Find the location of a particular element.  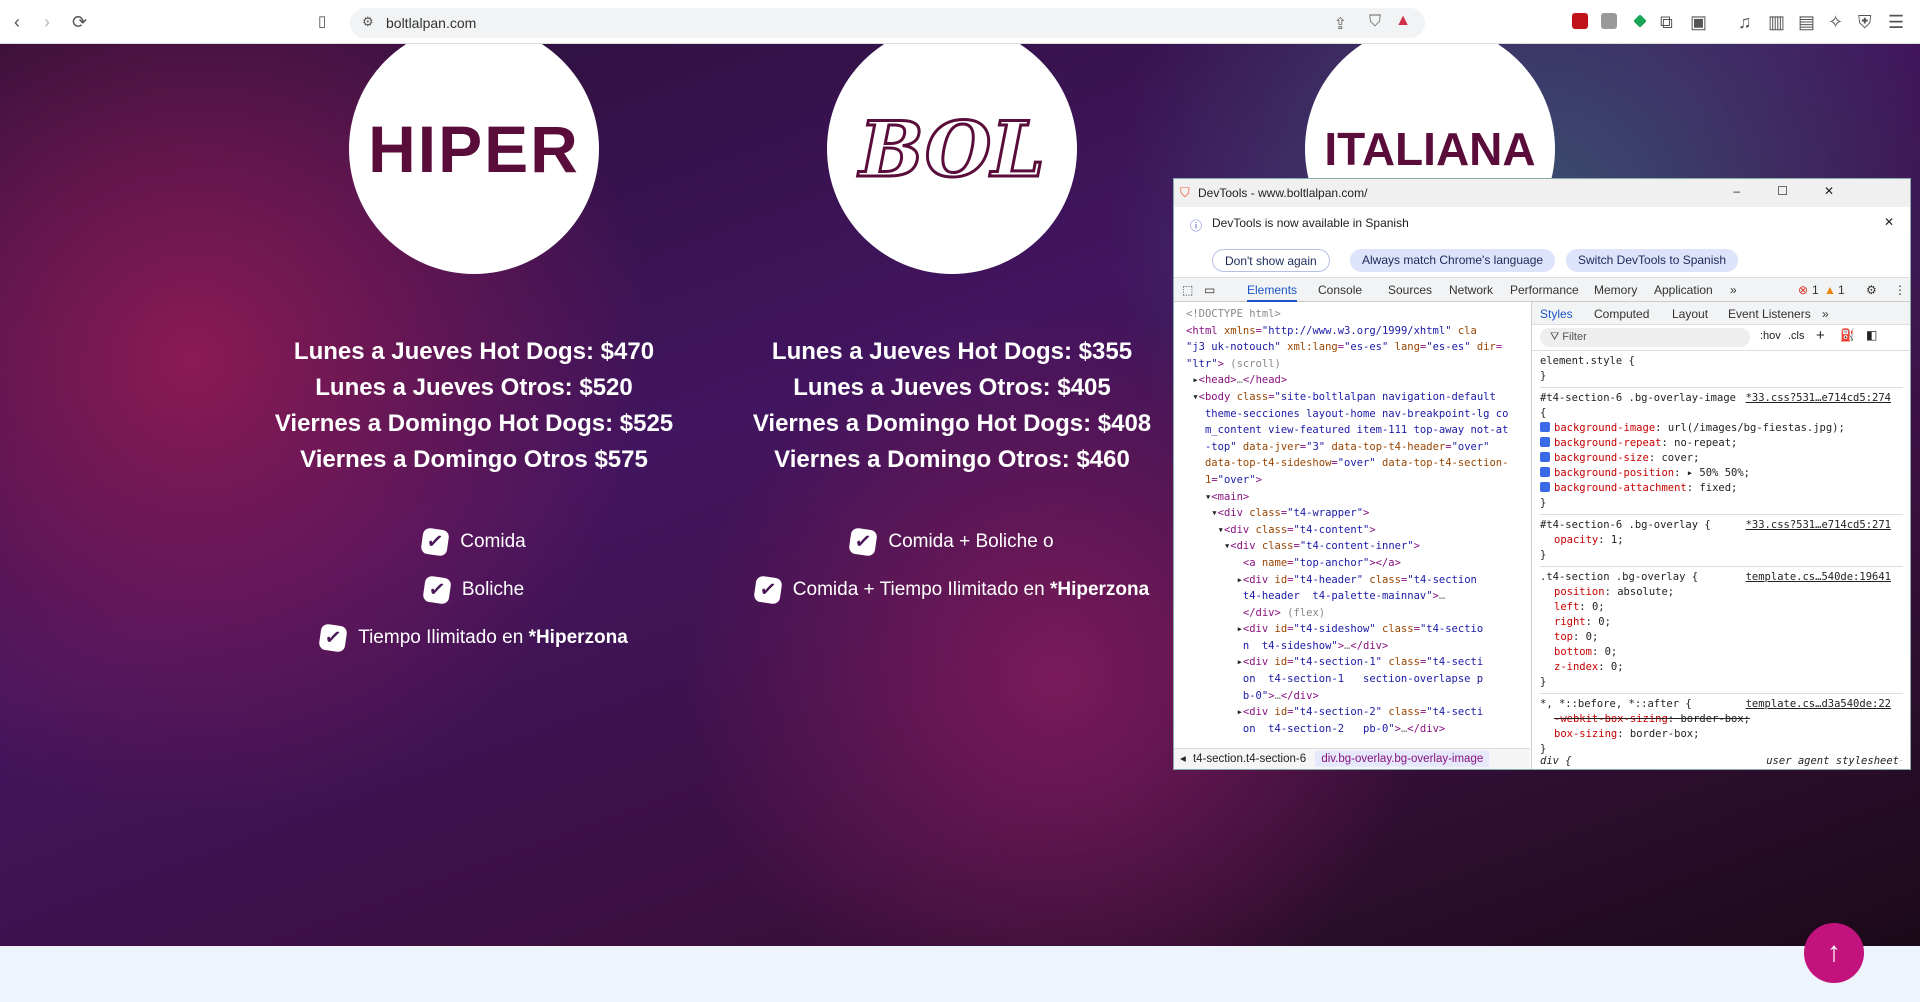

forward-icon: › is located at coordinates (47, 22).